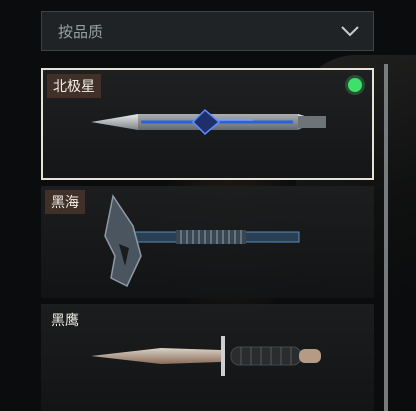  I want to click on list-scrollbar, so click(386, 237).